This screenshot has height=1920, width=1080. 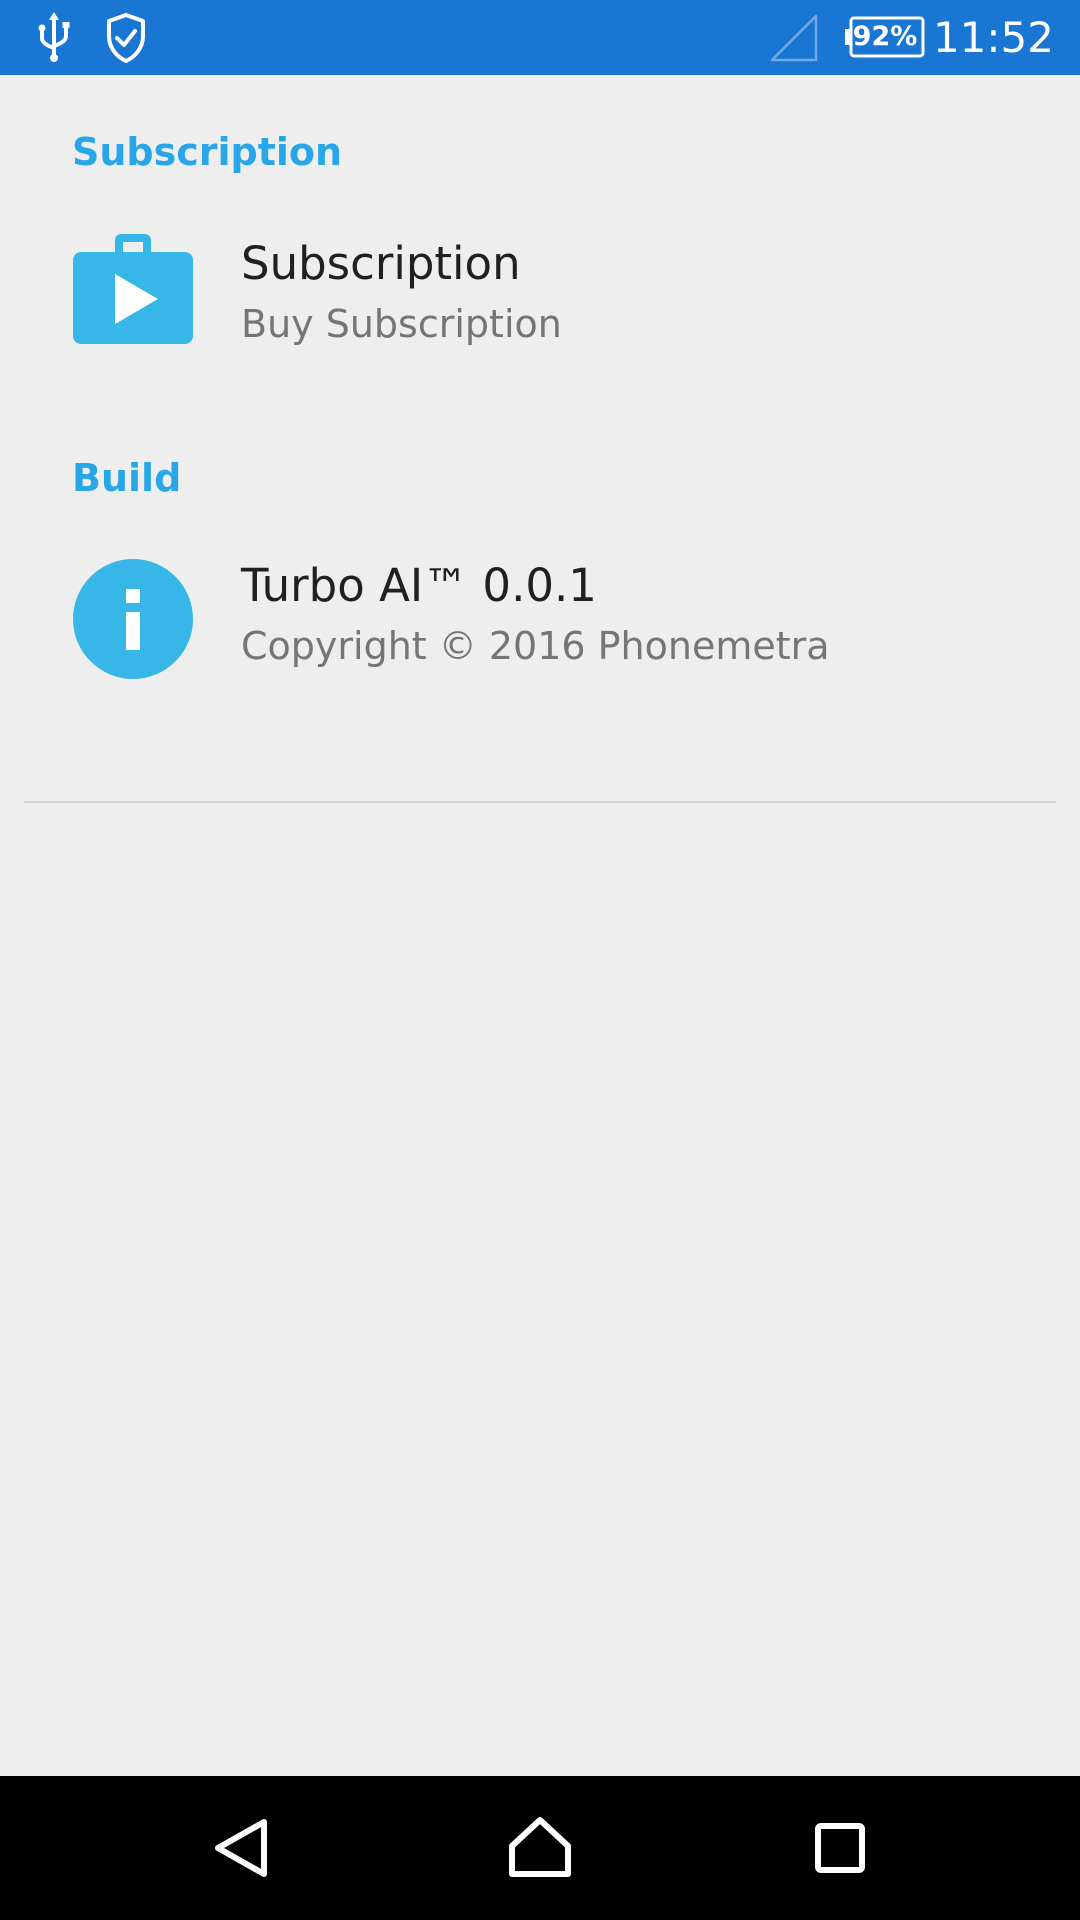 I want to click on battery-icon: 92%, so click(x=885, y=37).